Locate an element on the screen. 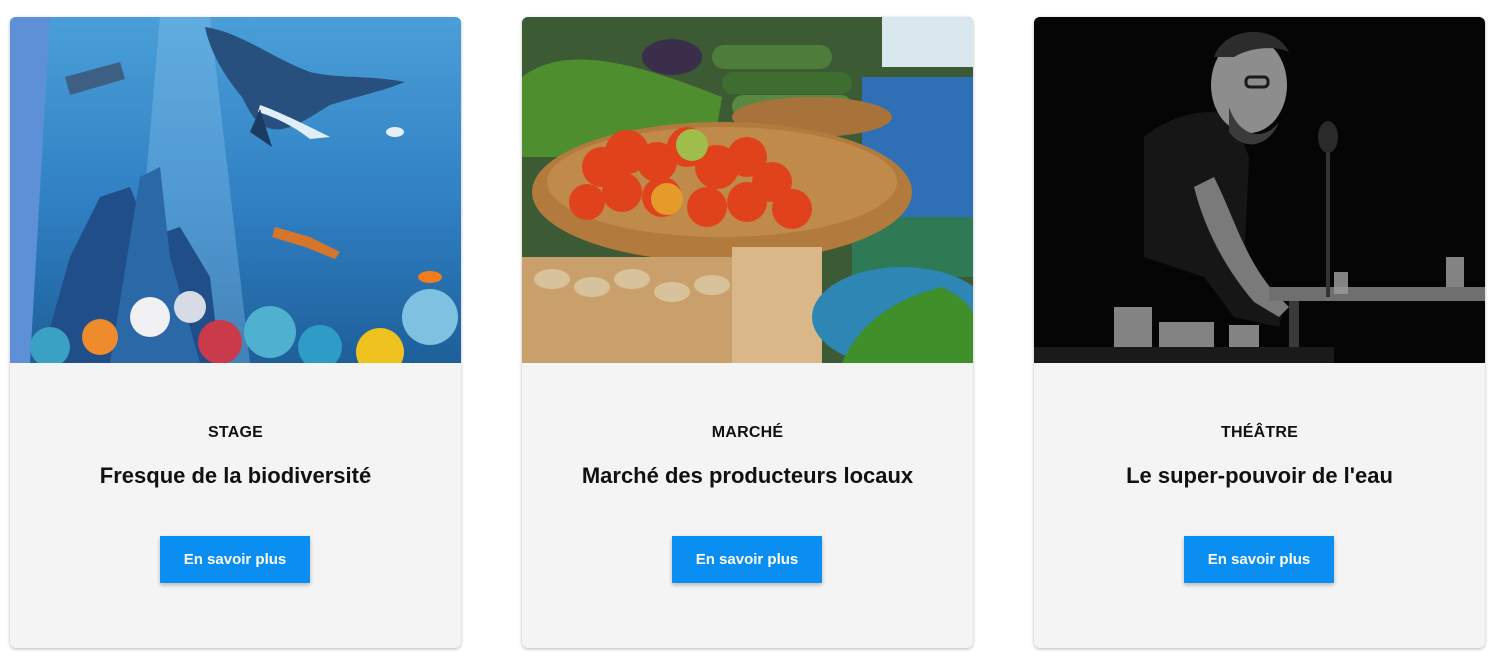 Image resolution: width=1504 pixels, height=668 pixels. card-category: STAGE is located at coordinates (235, 432).